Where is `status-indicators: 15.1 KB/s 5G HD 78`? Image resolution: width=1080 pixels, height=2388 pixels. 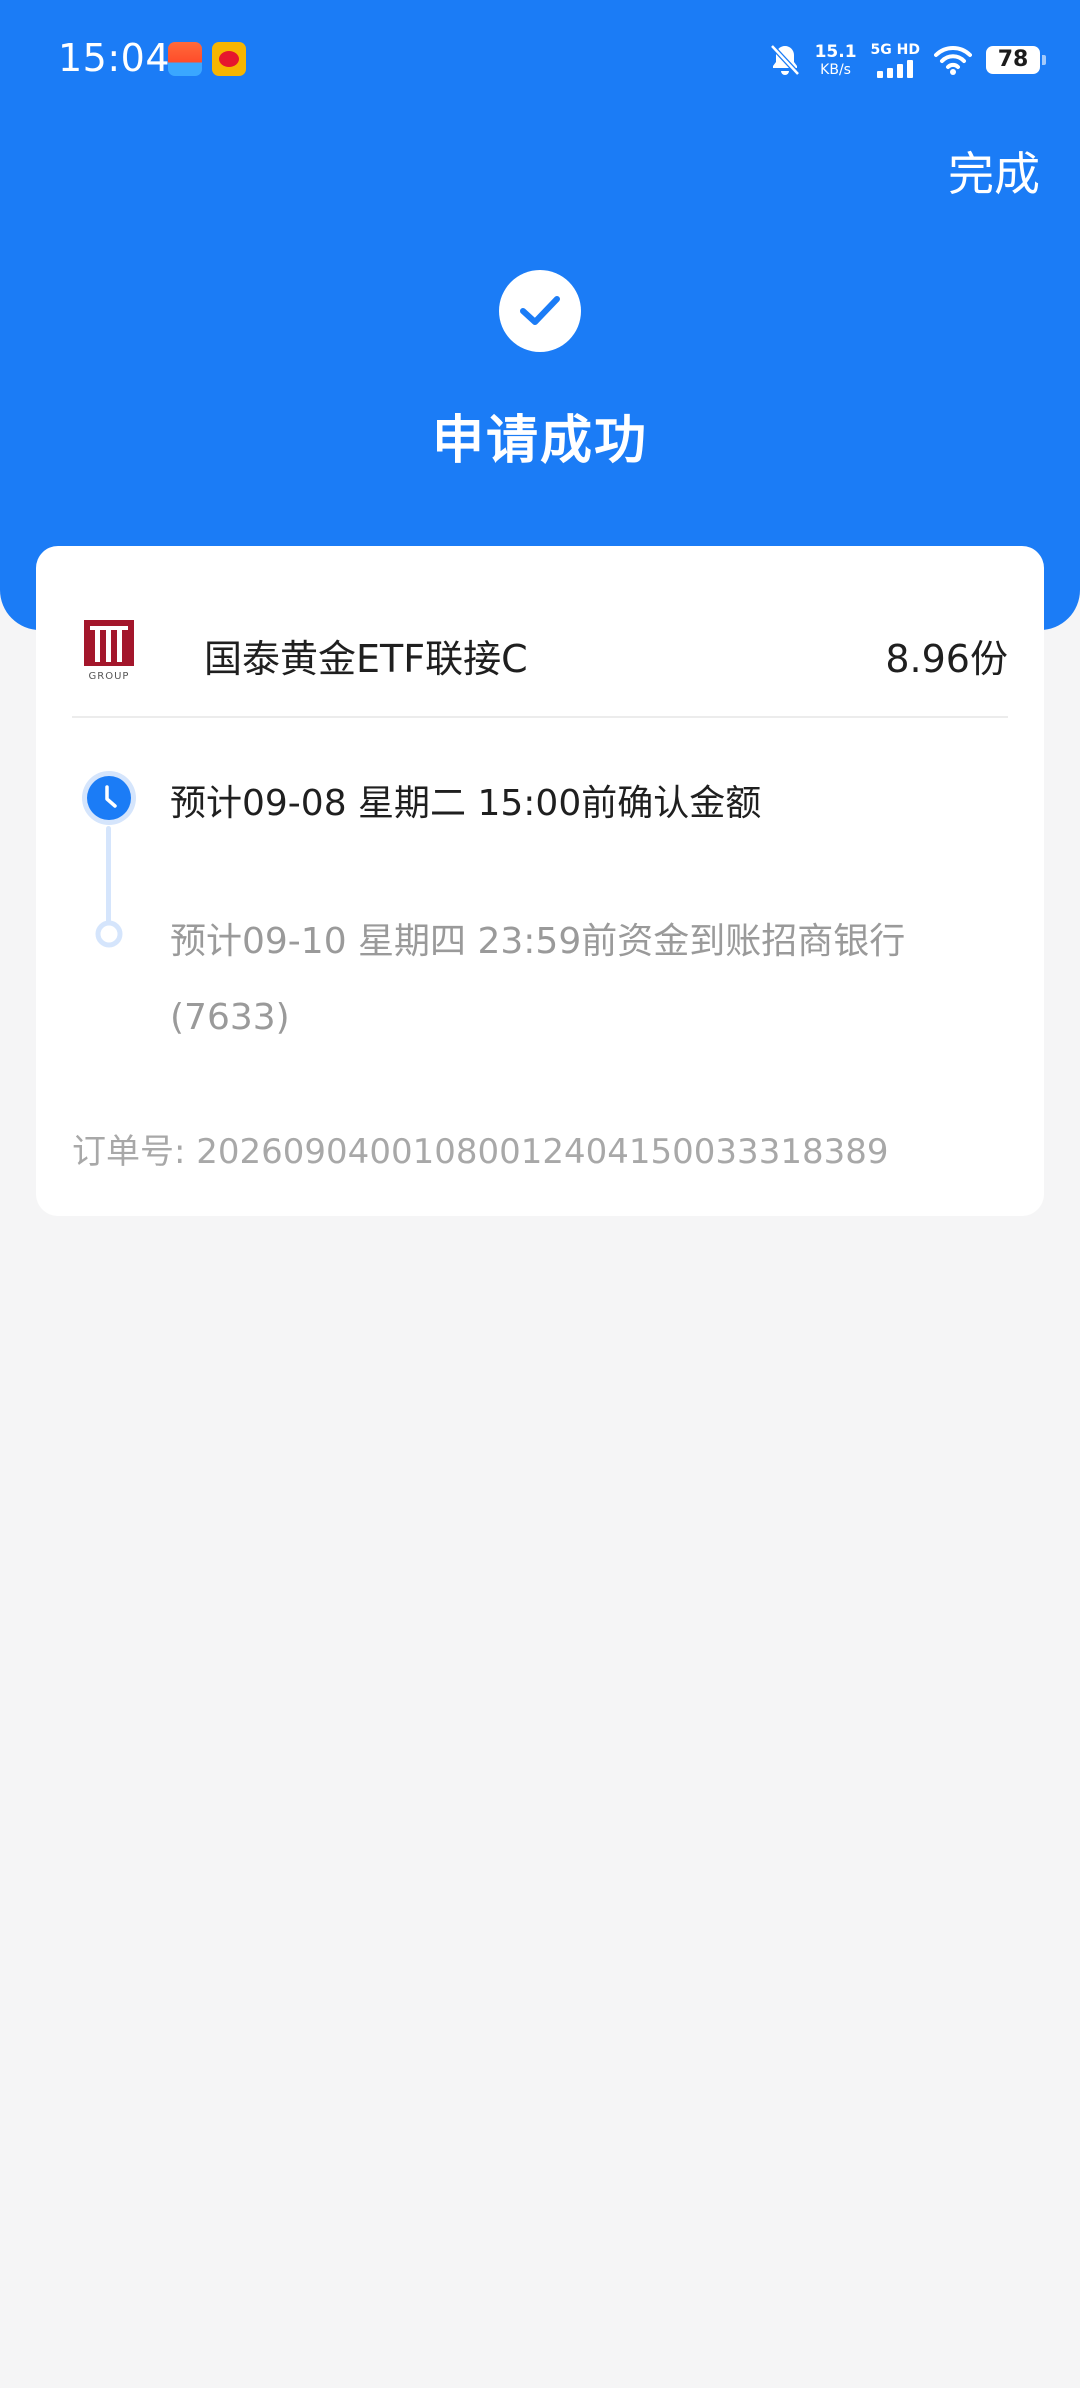 status-indicators: 15.1 KB/s 5G HD 78 is located at coordinates (907, 60).